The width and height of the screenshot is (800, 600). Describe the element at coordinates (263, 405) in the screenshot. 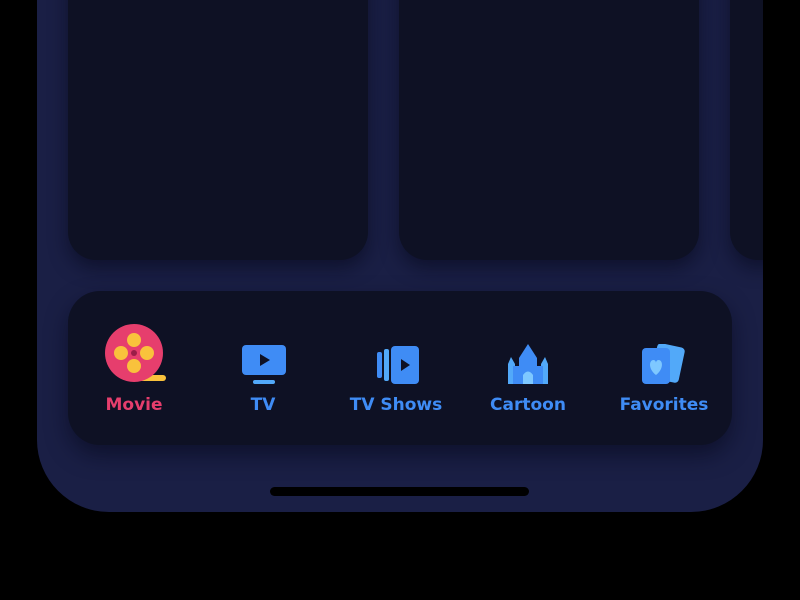

I see `tab-label: TV` at that location.